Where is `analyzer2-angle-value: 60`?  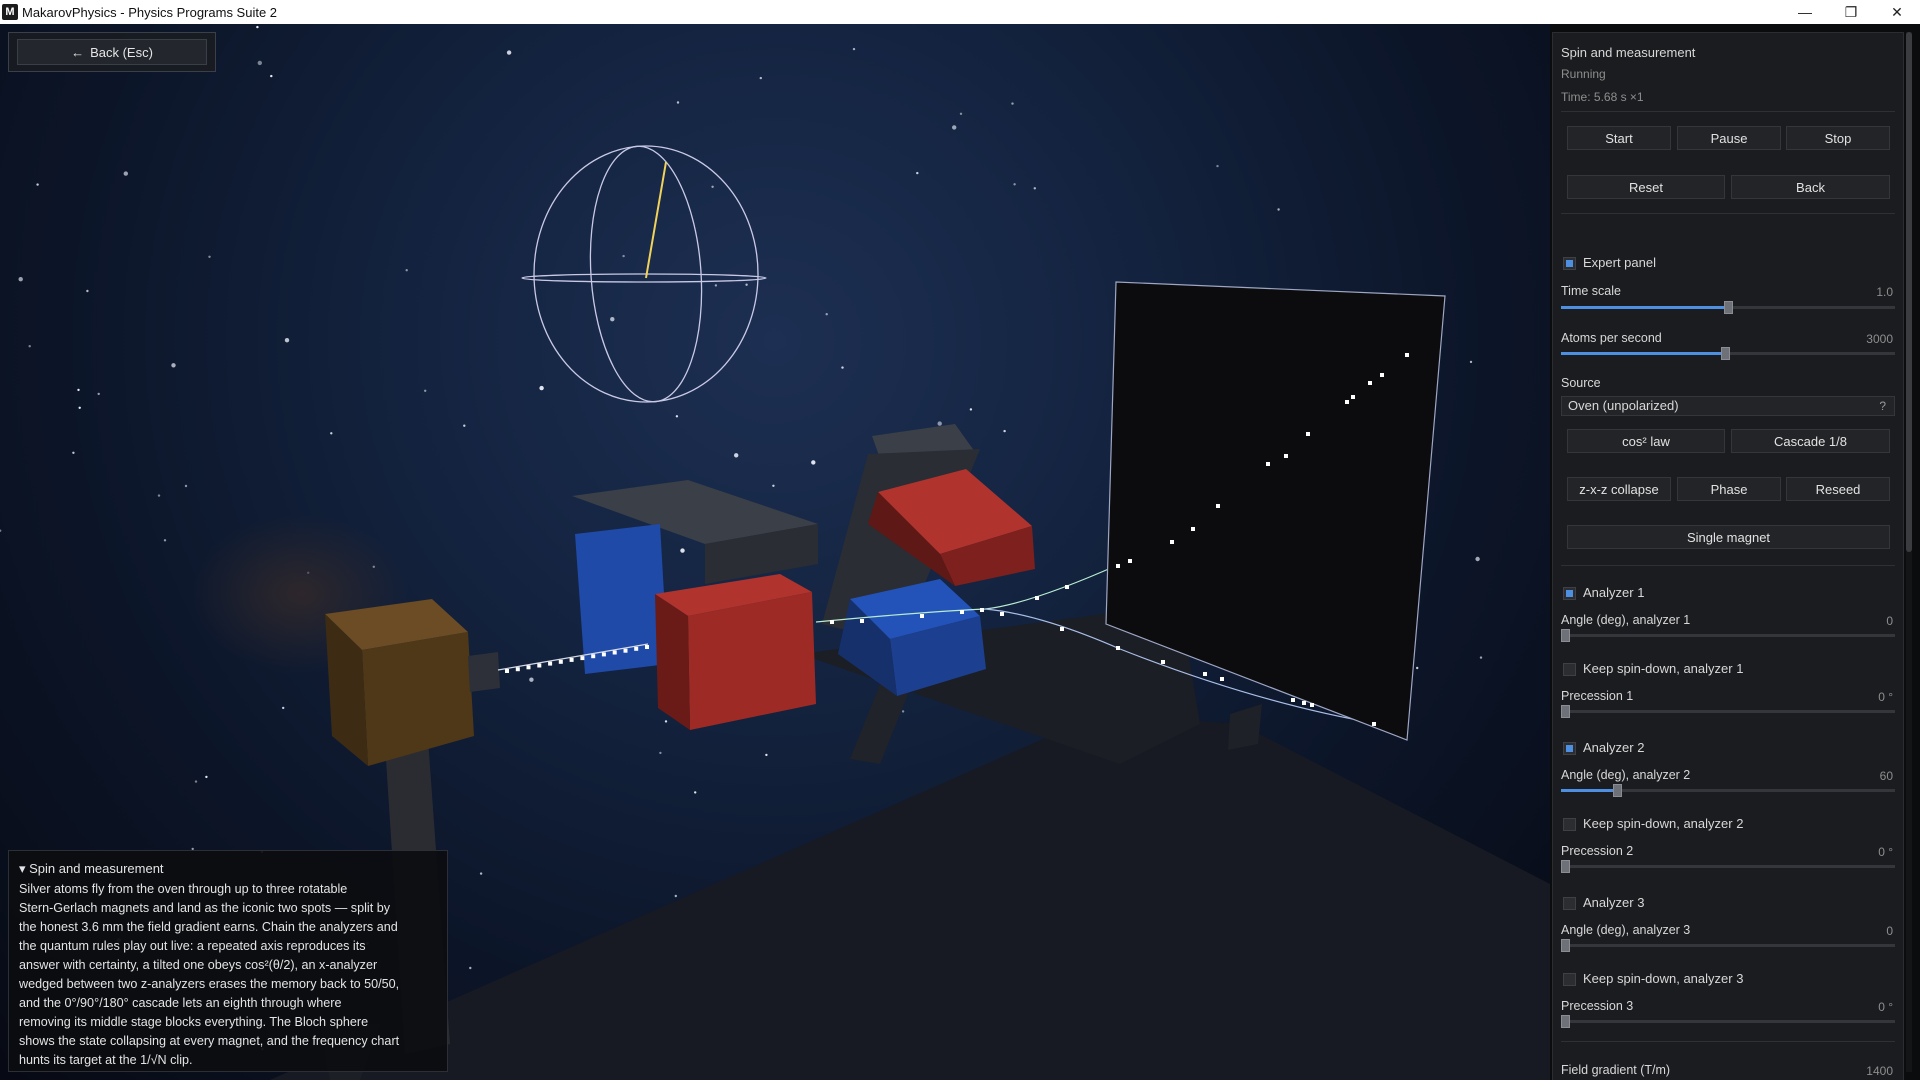 analyzer2-angle-value: 60 is located at coordinates (1886, 776).